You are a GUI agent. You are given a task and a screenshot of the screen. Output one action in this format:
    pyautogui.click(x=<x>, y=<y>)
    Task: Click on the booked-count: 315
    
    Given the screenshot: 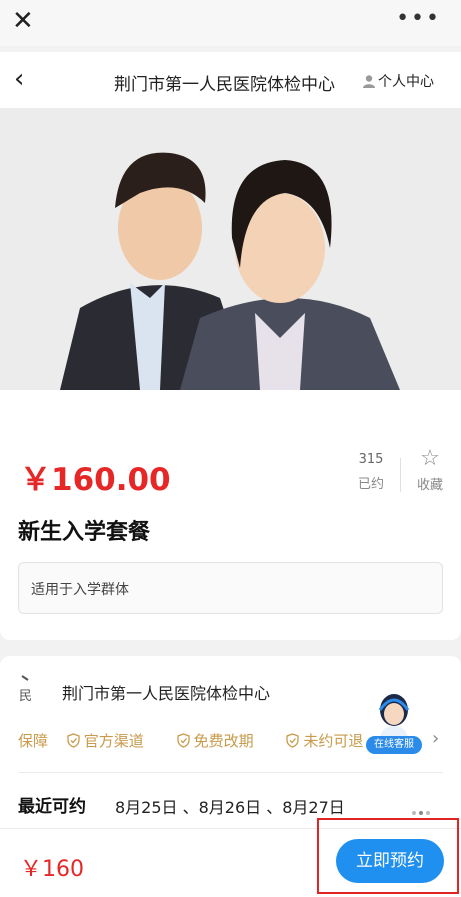 What is the action you would take?
    pyautogui.click(x=371, y=459)
    